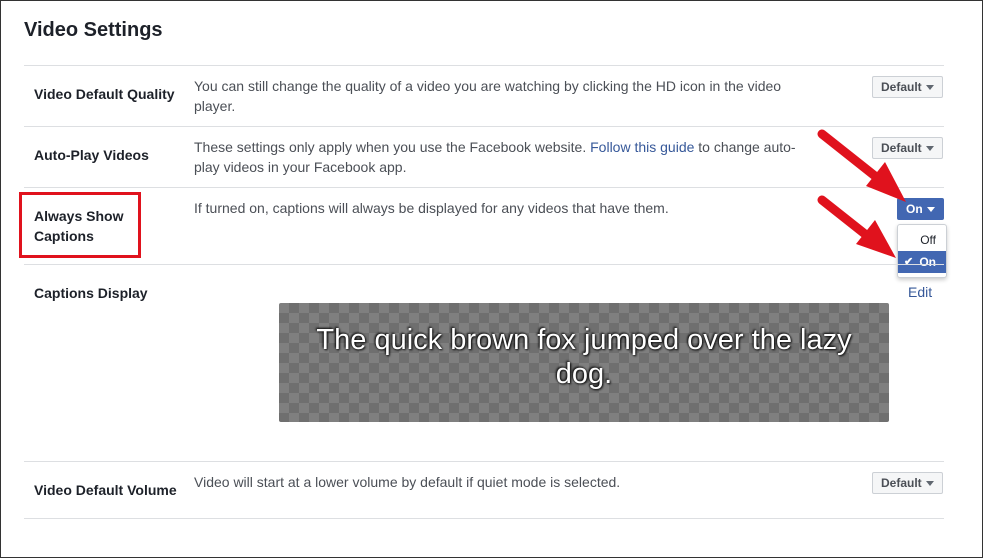 This screenshot has height=558, width=983. I want to click on captions-toggle-button: On, so click(920, 209).